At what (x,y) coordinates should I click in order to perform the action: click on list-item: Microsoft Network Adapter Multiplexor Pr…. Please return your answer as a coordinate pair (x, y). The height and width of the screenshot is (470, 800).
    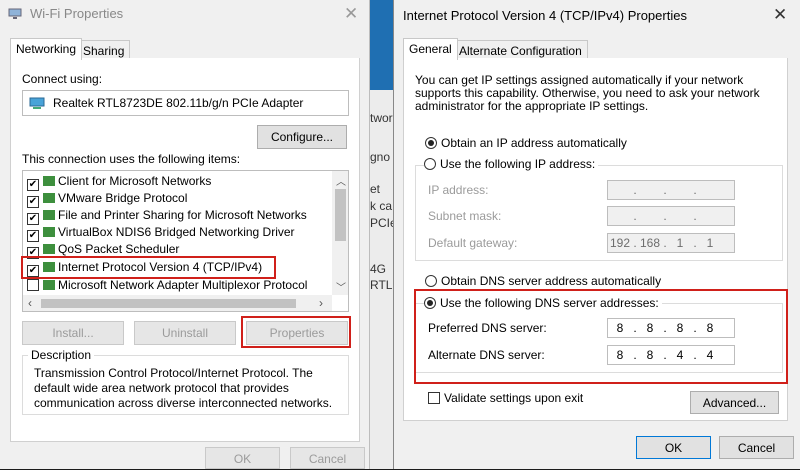
    Looking at the image, I should click on (167, 286).